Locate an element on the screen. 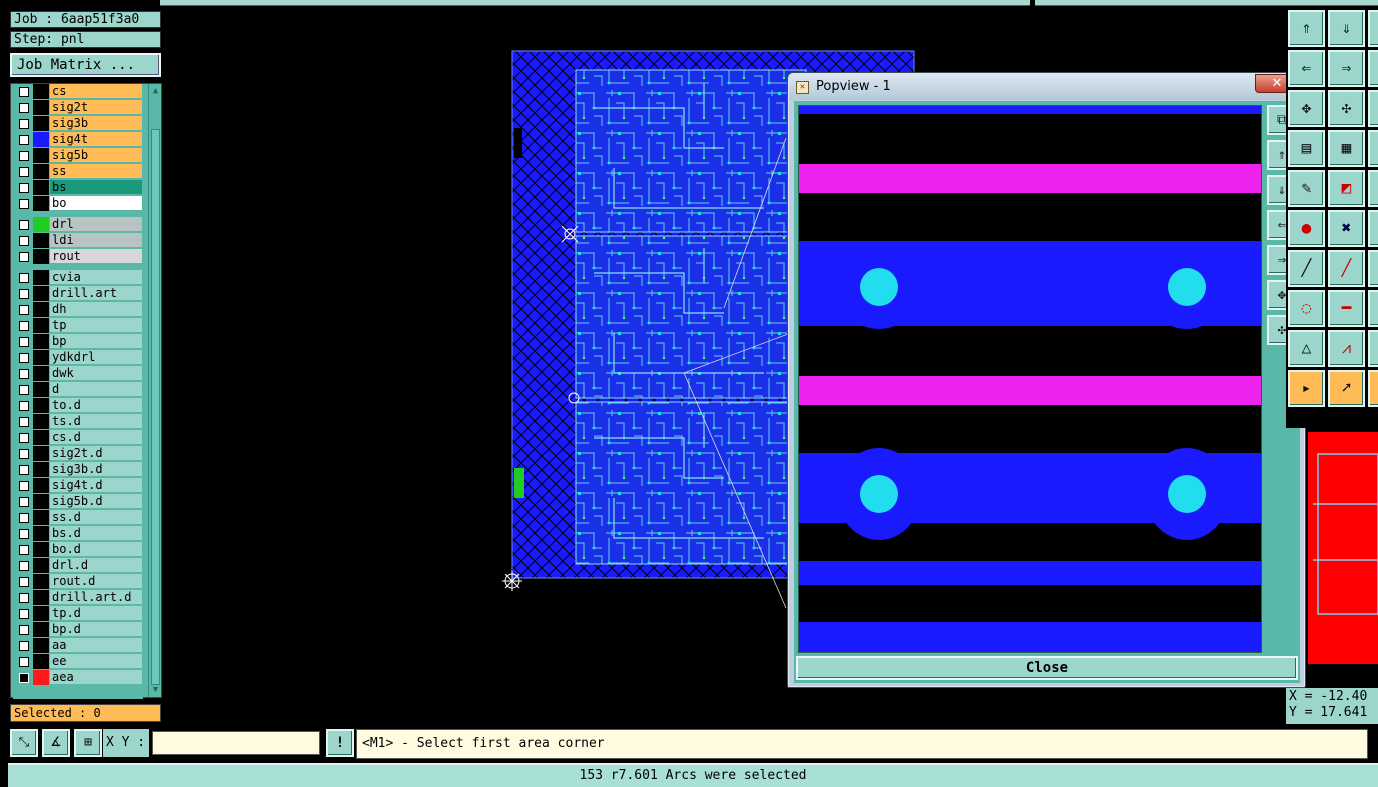 Image resolution: width=1378 pixels, height=787 pixels. layer-row: ldi is located at coordinates (78, 240).